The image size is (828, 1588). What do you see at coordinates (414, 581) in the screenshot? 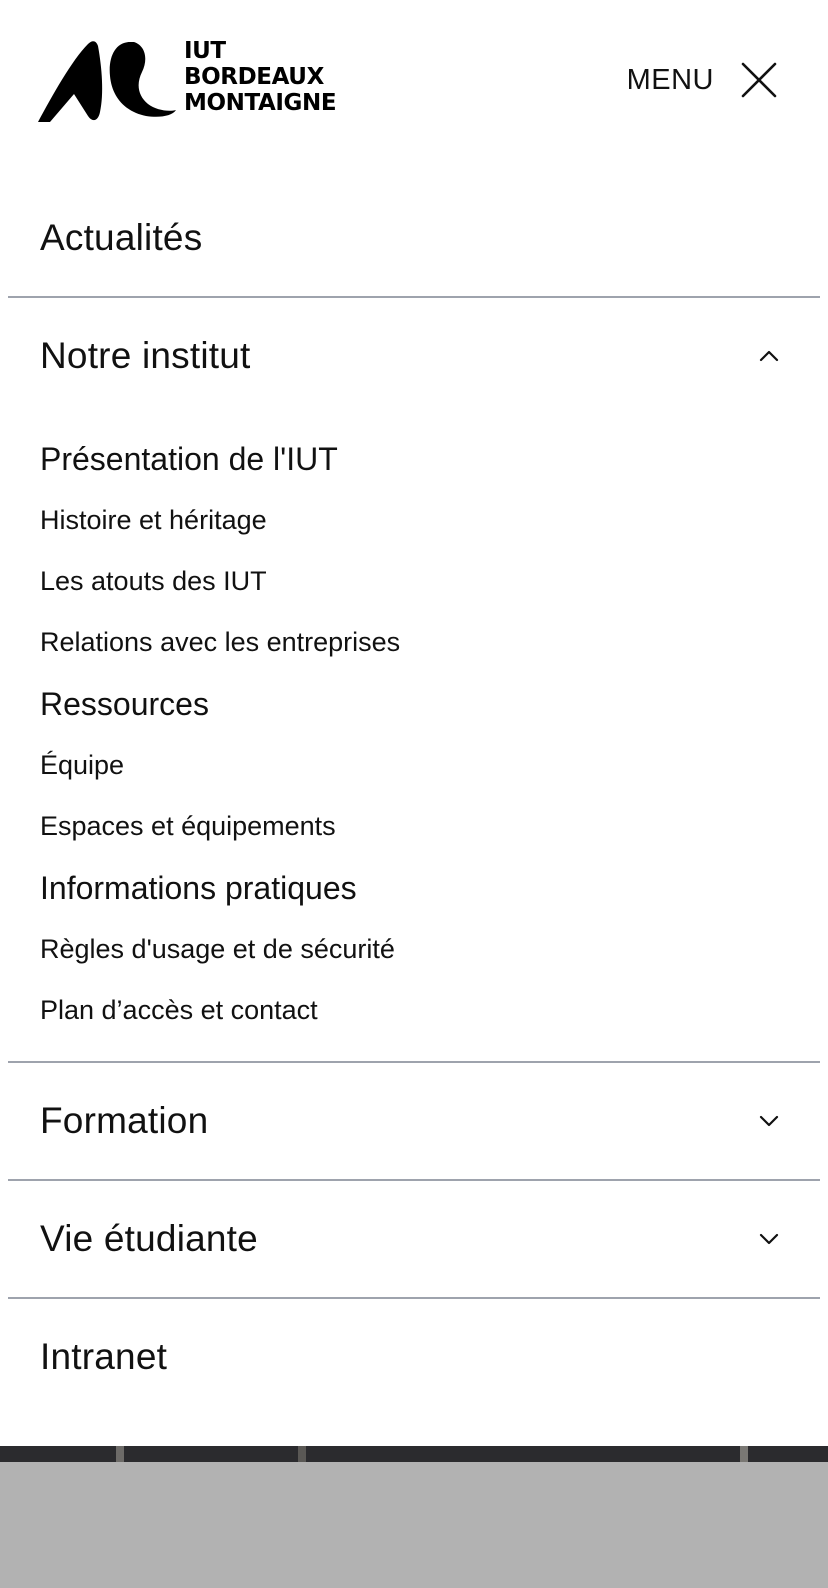
I see `submenu-link: Les atouts des IUT` at bounding box center [414, 581].